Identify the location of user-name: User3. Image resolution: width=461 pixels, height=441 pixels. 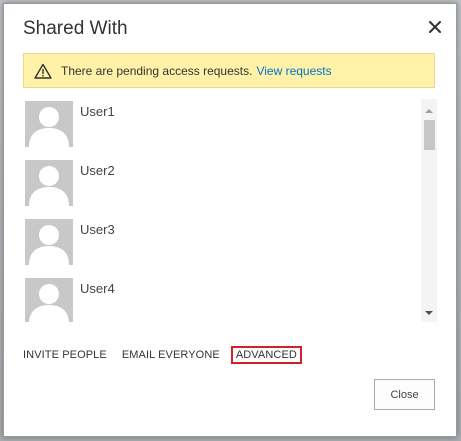
(97, 229).